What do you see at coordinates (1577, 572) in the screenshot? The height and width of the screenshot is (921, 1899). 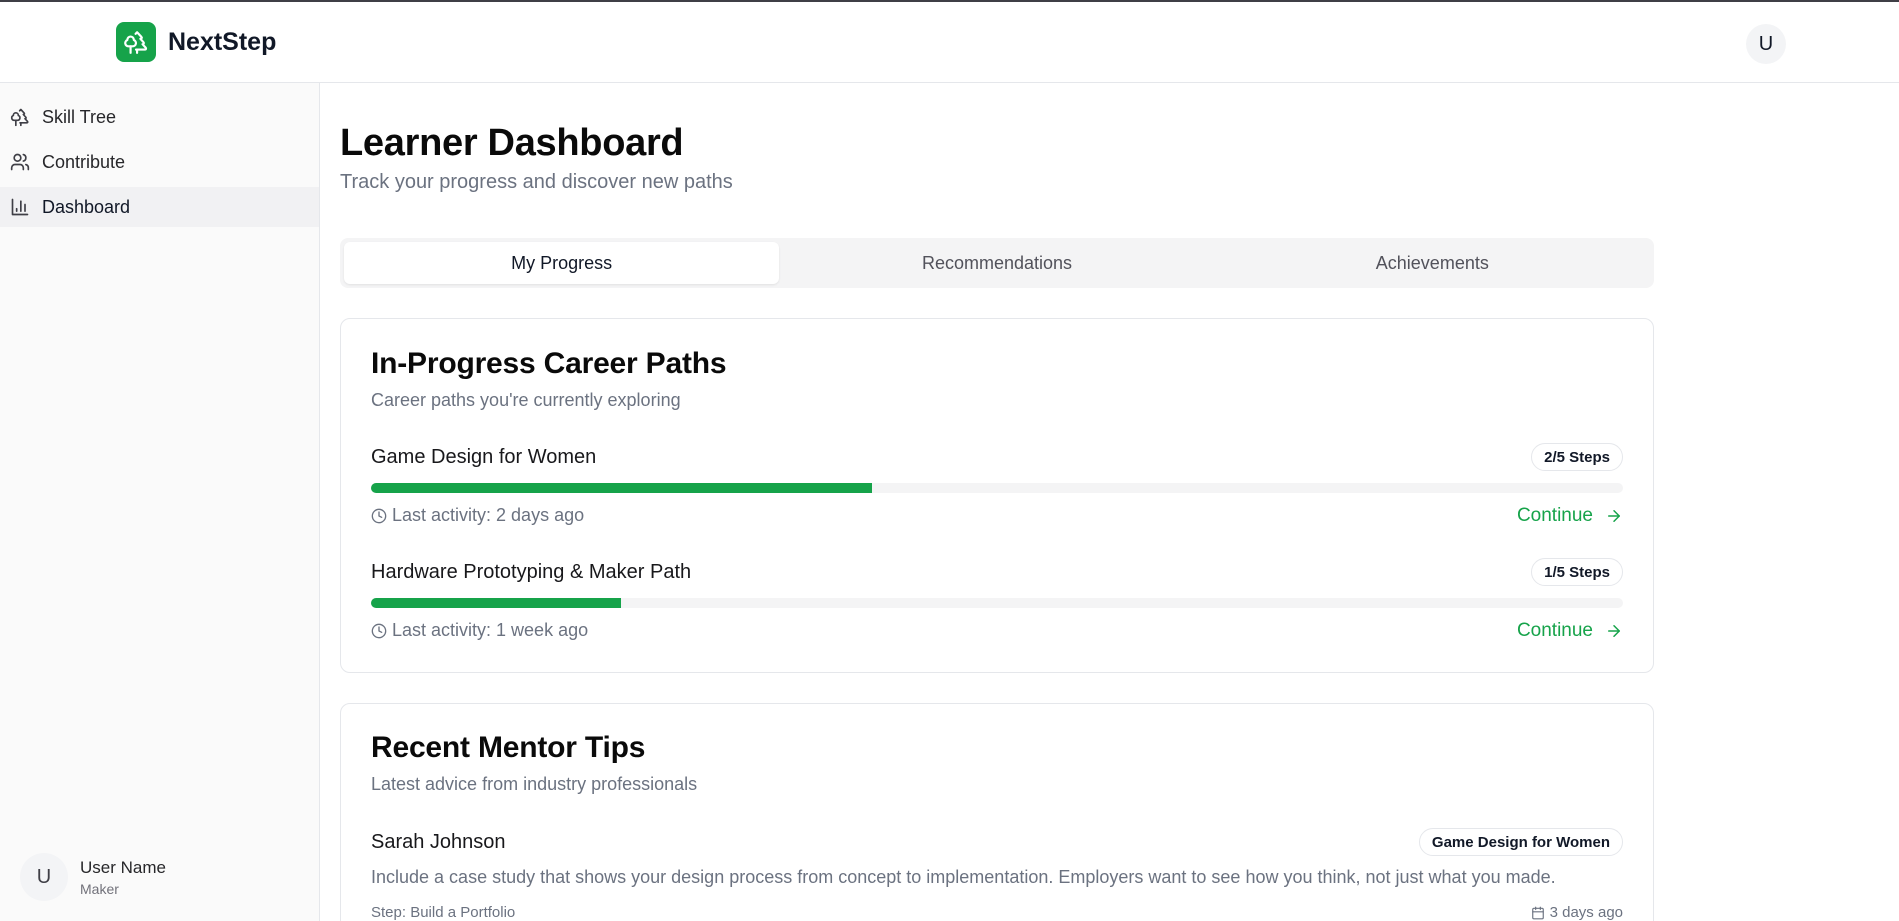 I see `steps-badge: 1/5 Steps` at bounding box center [1577, 572].